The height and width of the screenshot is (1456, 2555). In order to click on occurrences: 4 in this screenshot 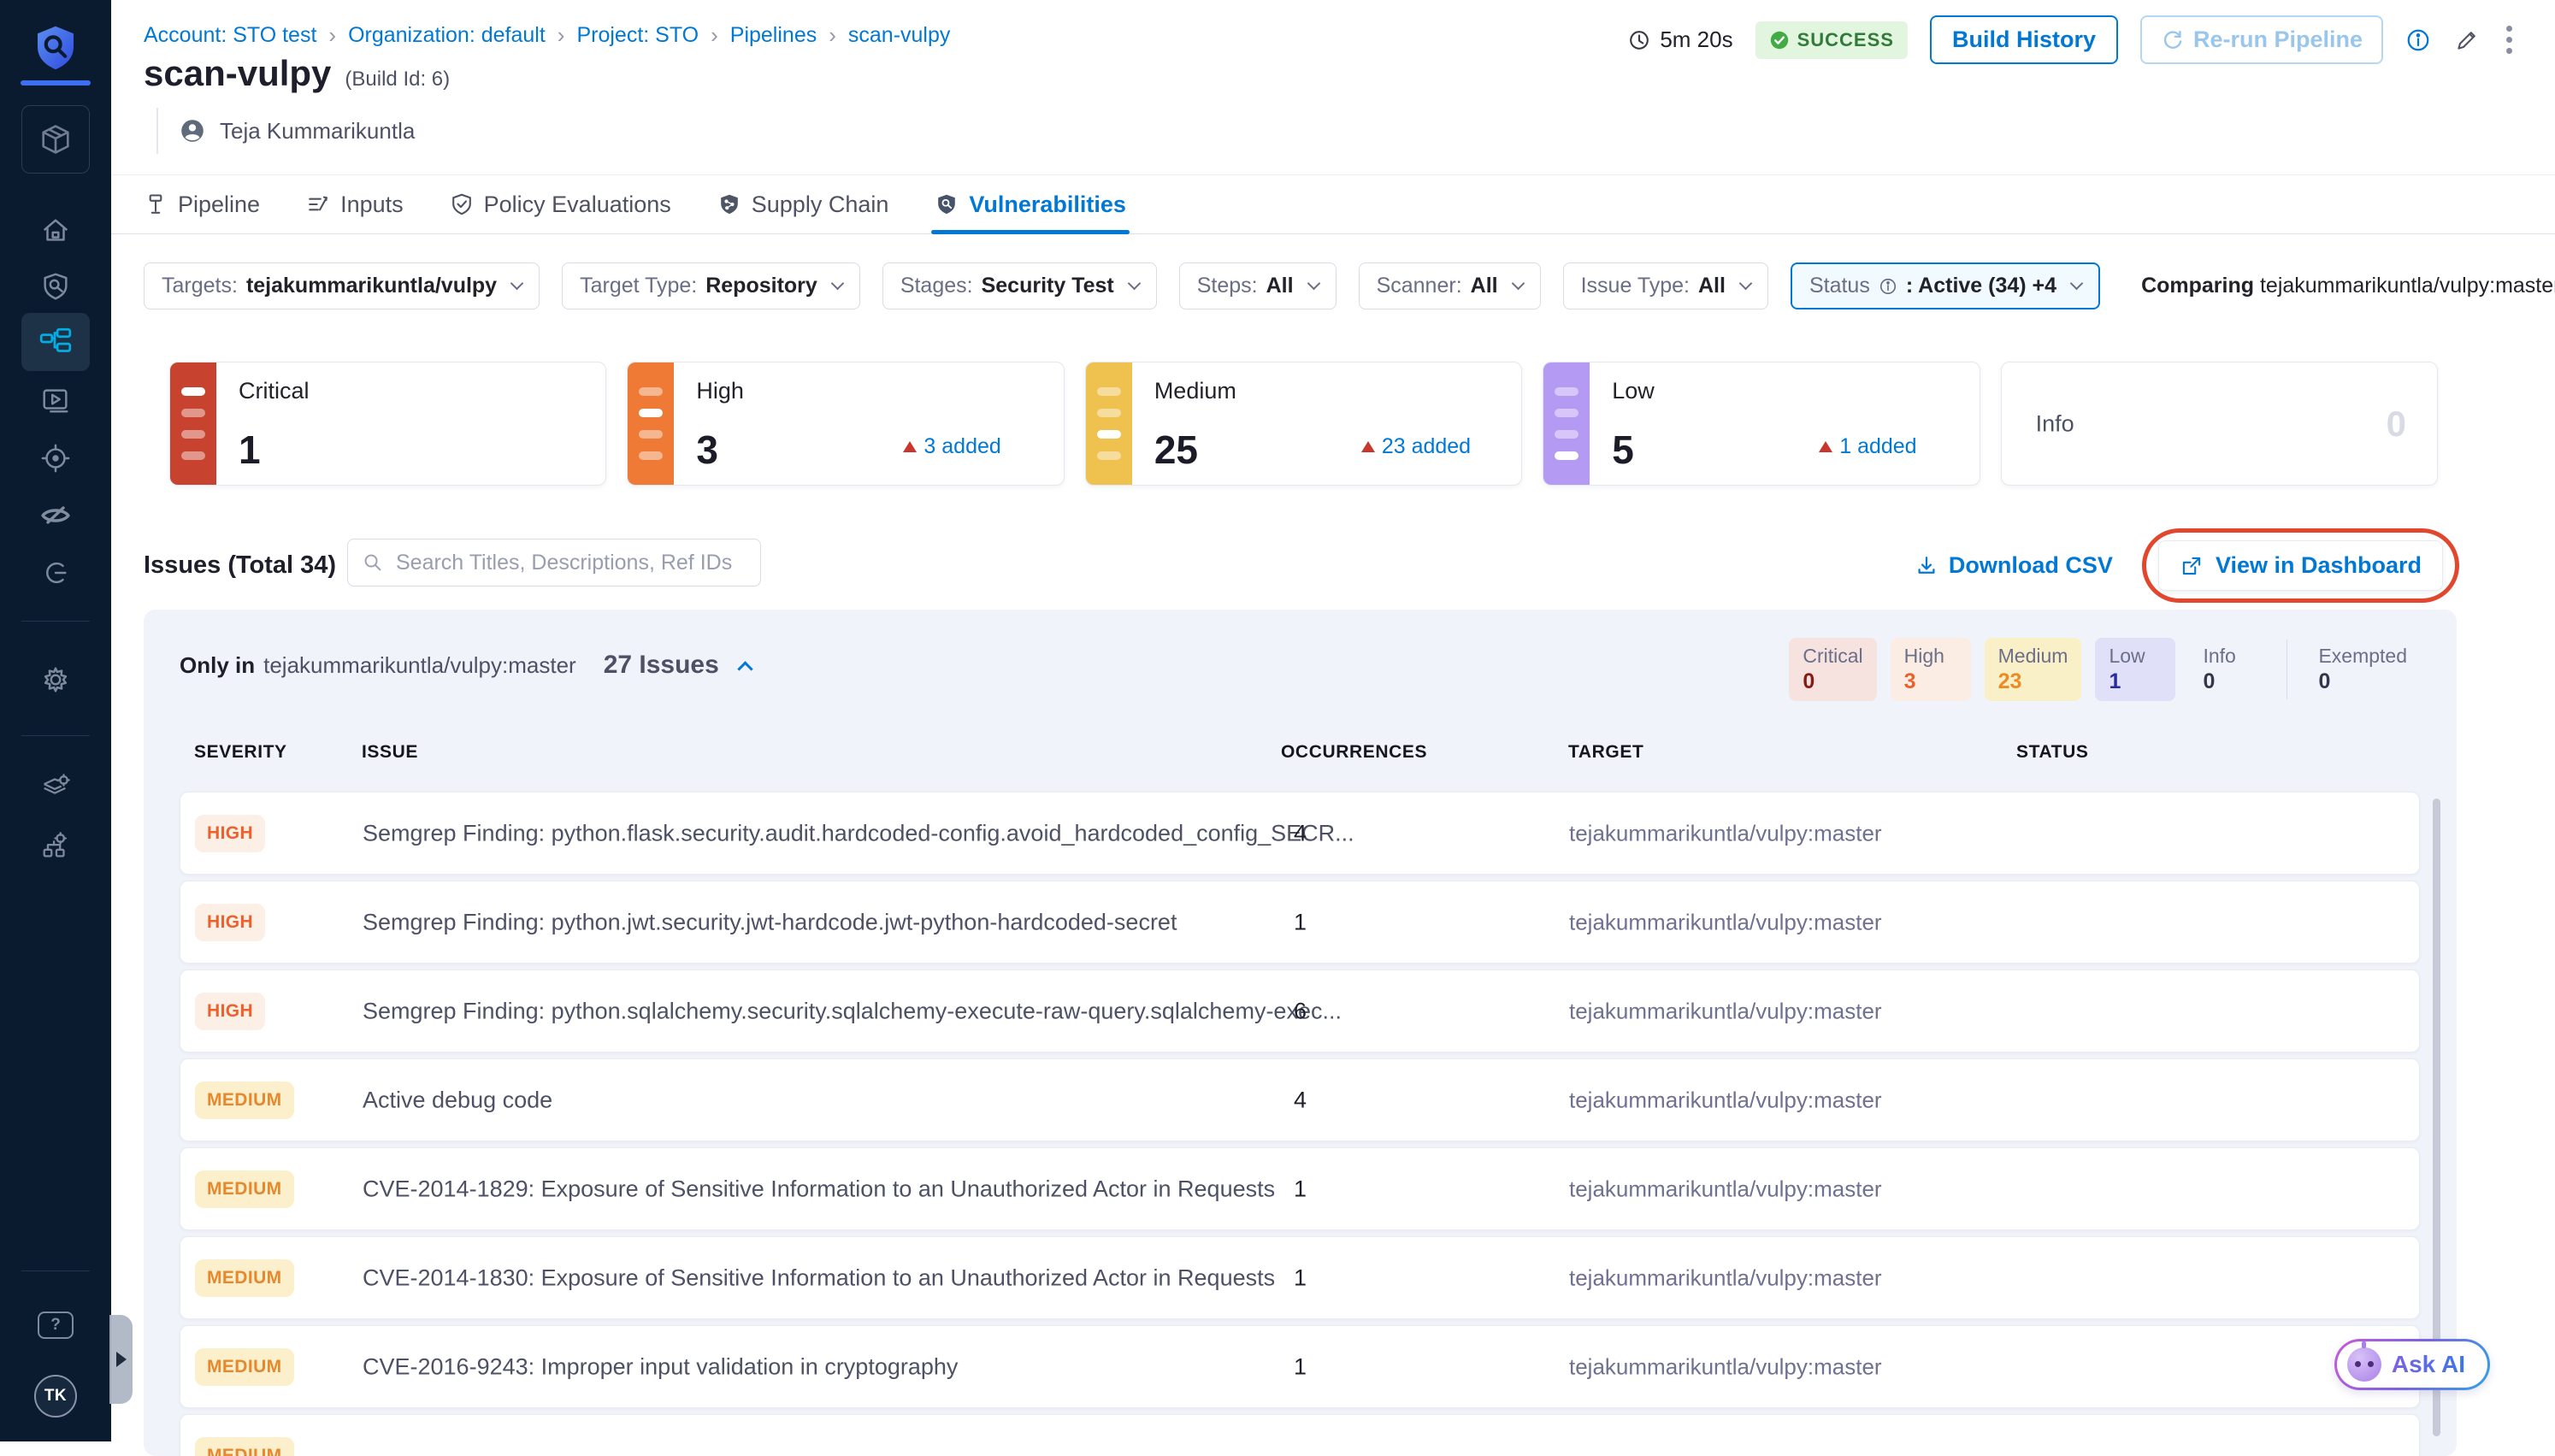, I will do `click(1300, 1100)`.